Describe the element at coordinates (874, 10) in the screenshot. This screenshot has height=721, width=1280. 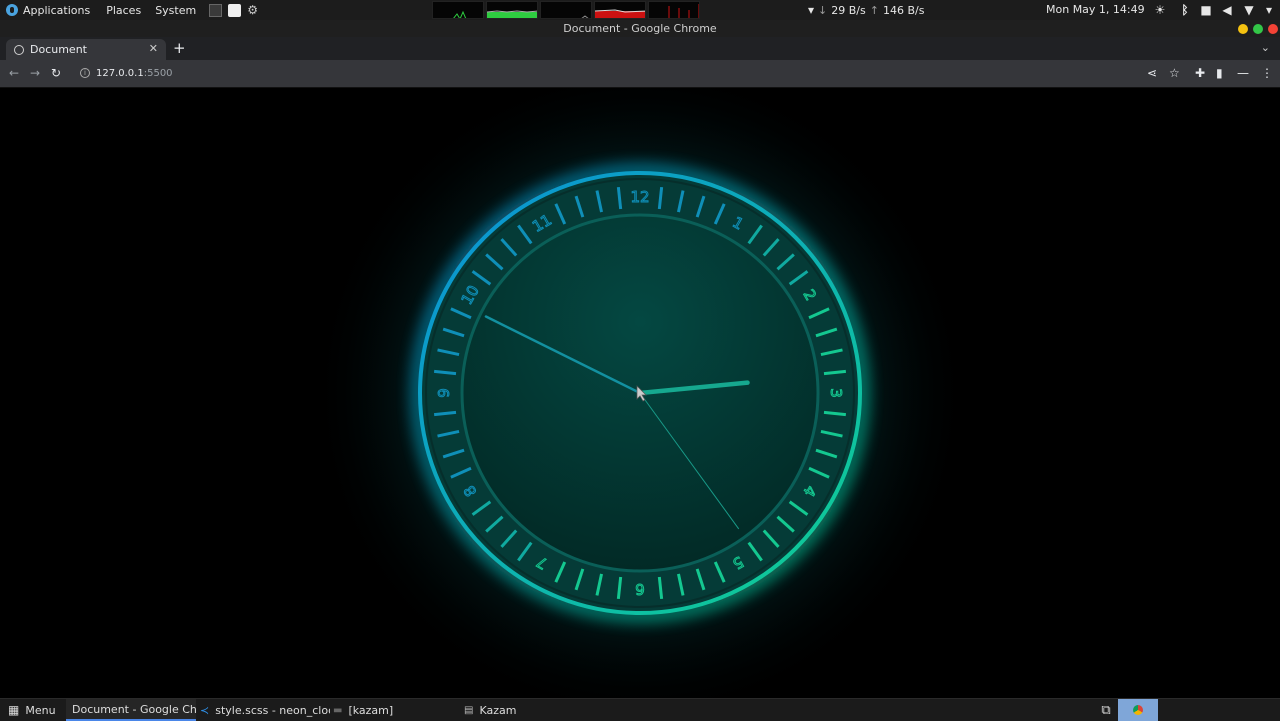
I see `upload-arrow-icon: ↑` at that location.